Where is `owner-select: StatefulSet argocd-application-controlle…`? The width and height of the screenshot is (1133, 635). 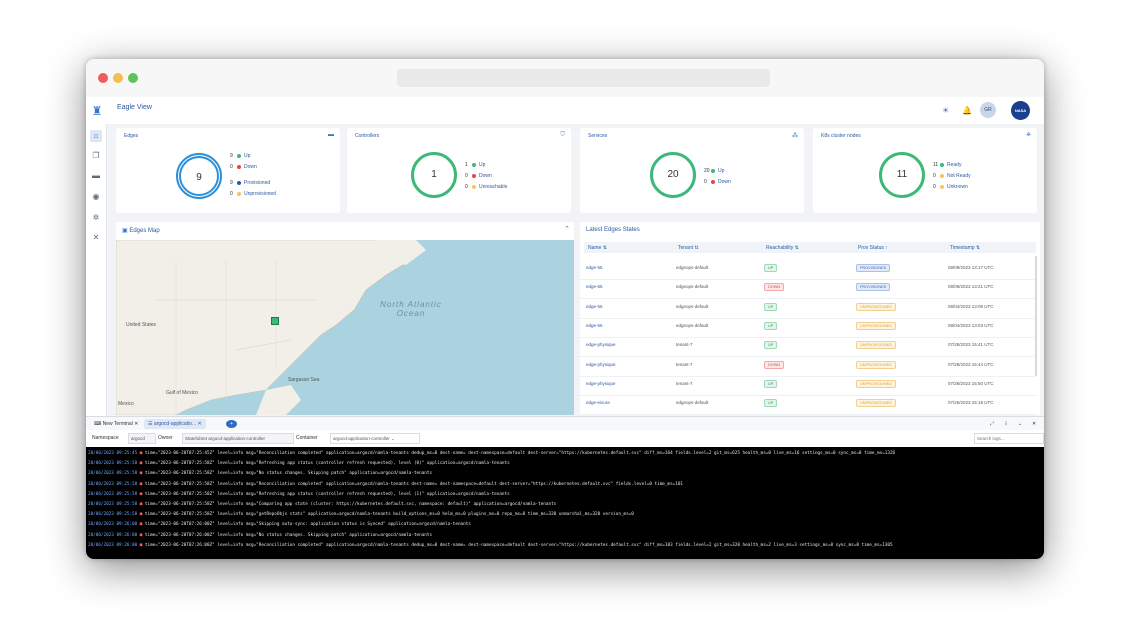
owner-select: StatefulSet argocd-application-controlle… is located at coordinates (238, 438).